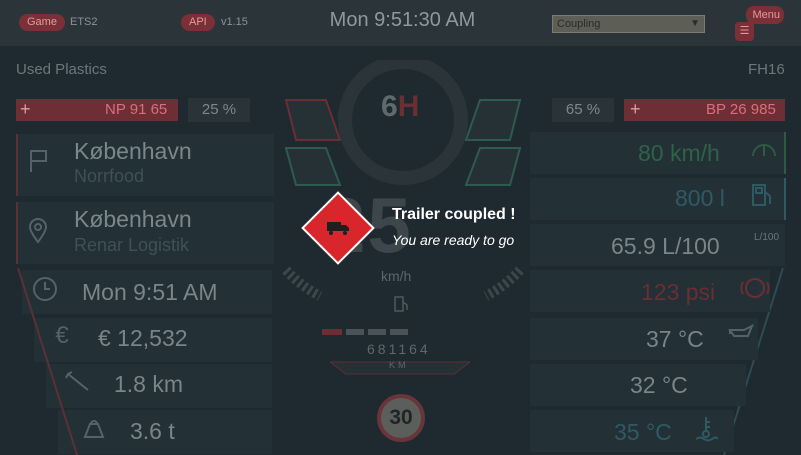 This screenshot has height=455, width=801. I want to click on oil-can-icon, so click(741, 332).